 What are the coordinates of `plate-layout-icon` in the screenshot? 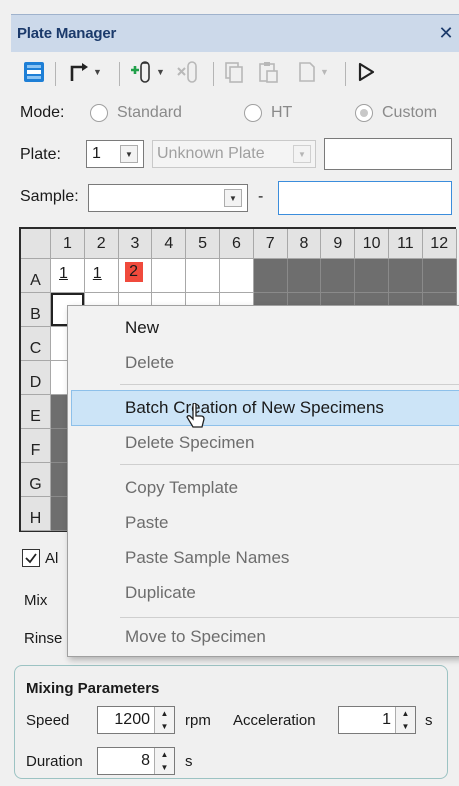 It's located at (34, 72).